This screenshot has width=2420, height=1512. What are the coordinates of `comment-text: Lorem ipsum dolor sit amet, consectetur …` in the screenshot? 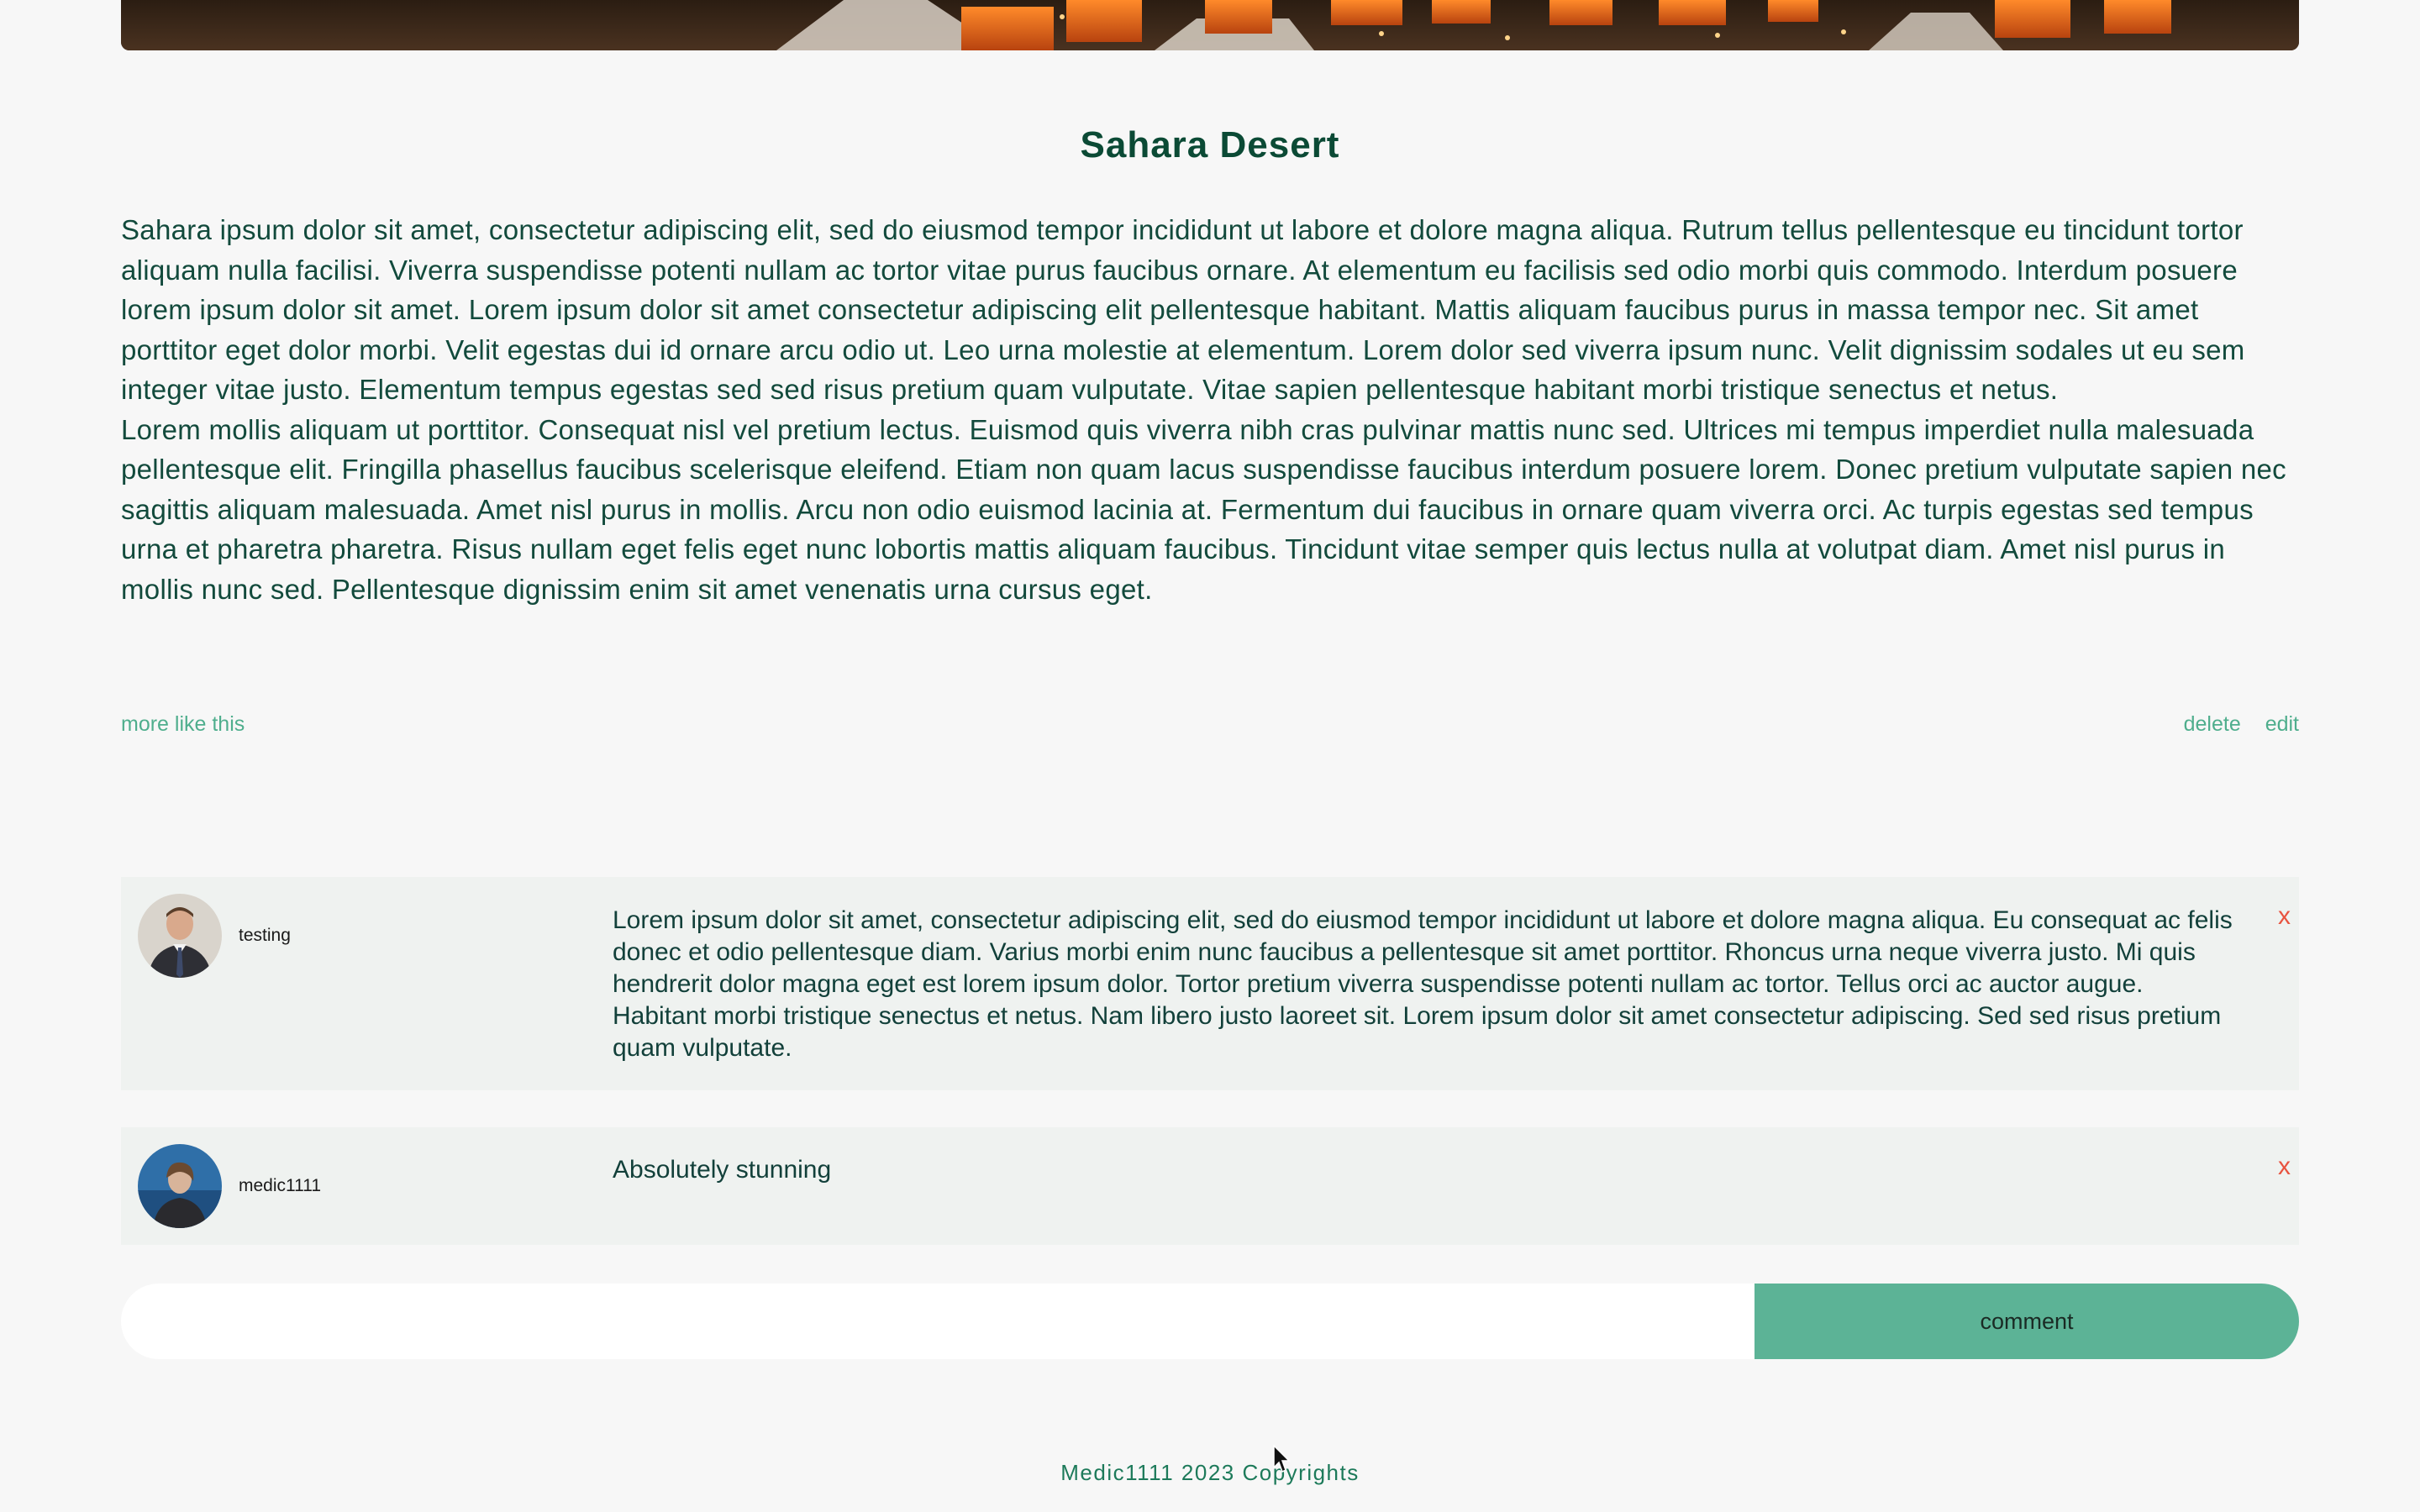 It's located at (1423, 984).